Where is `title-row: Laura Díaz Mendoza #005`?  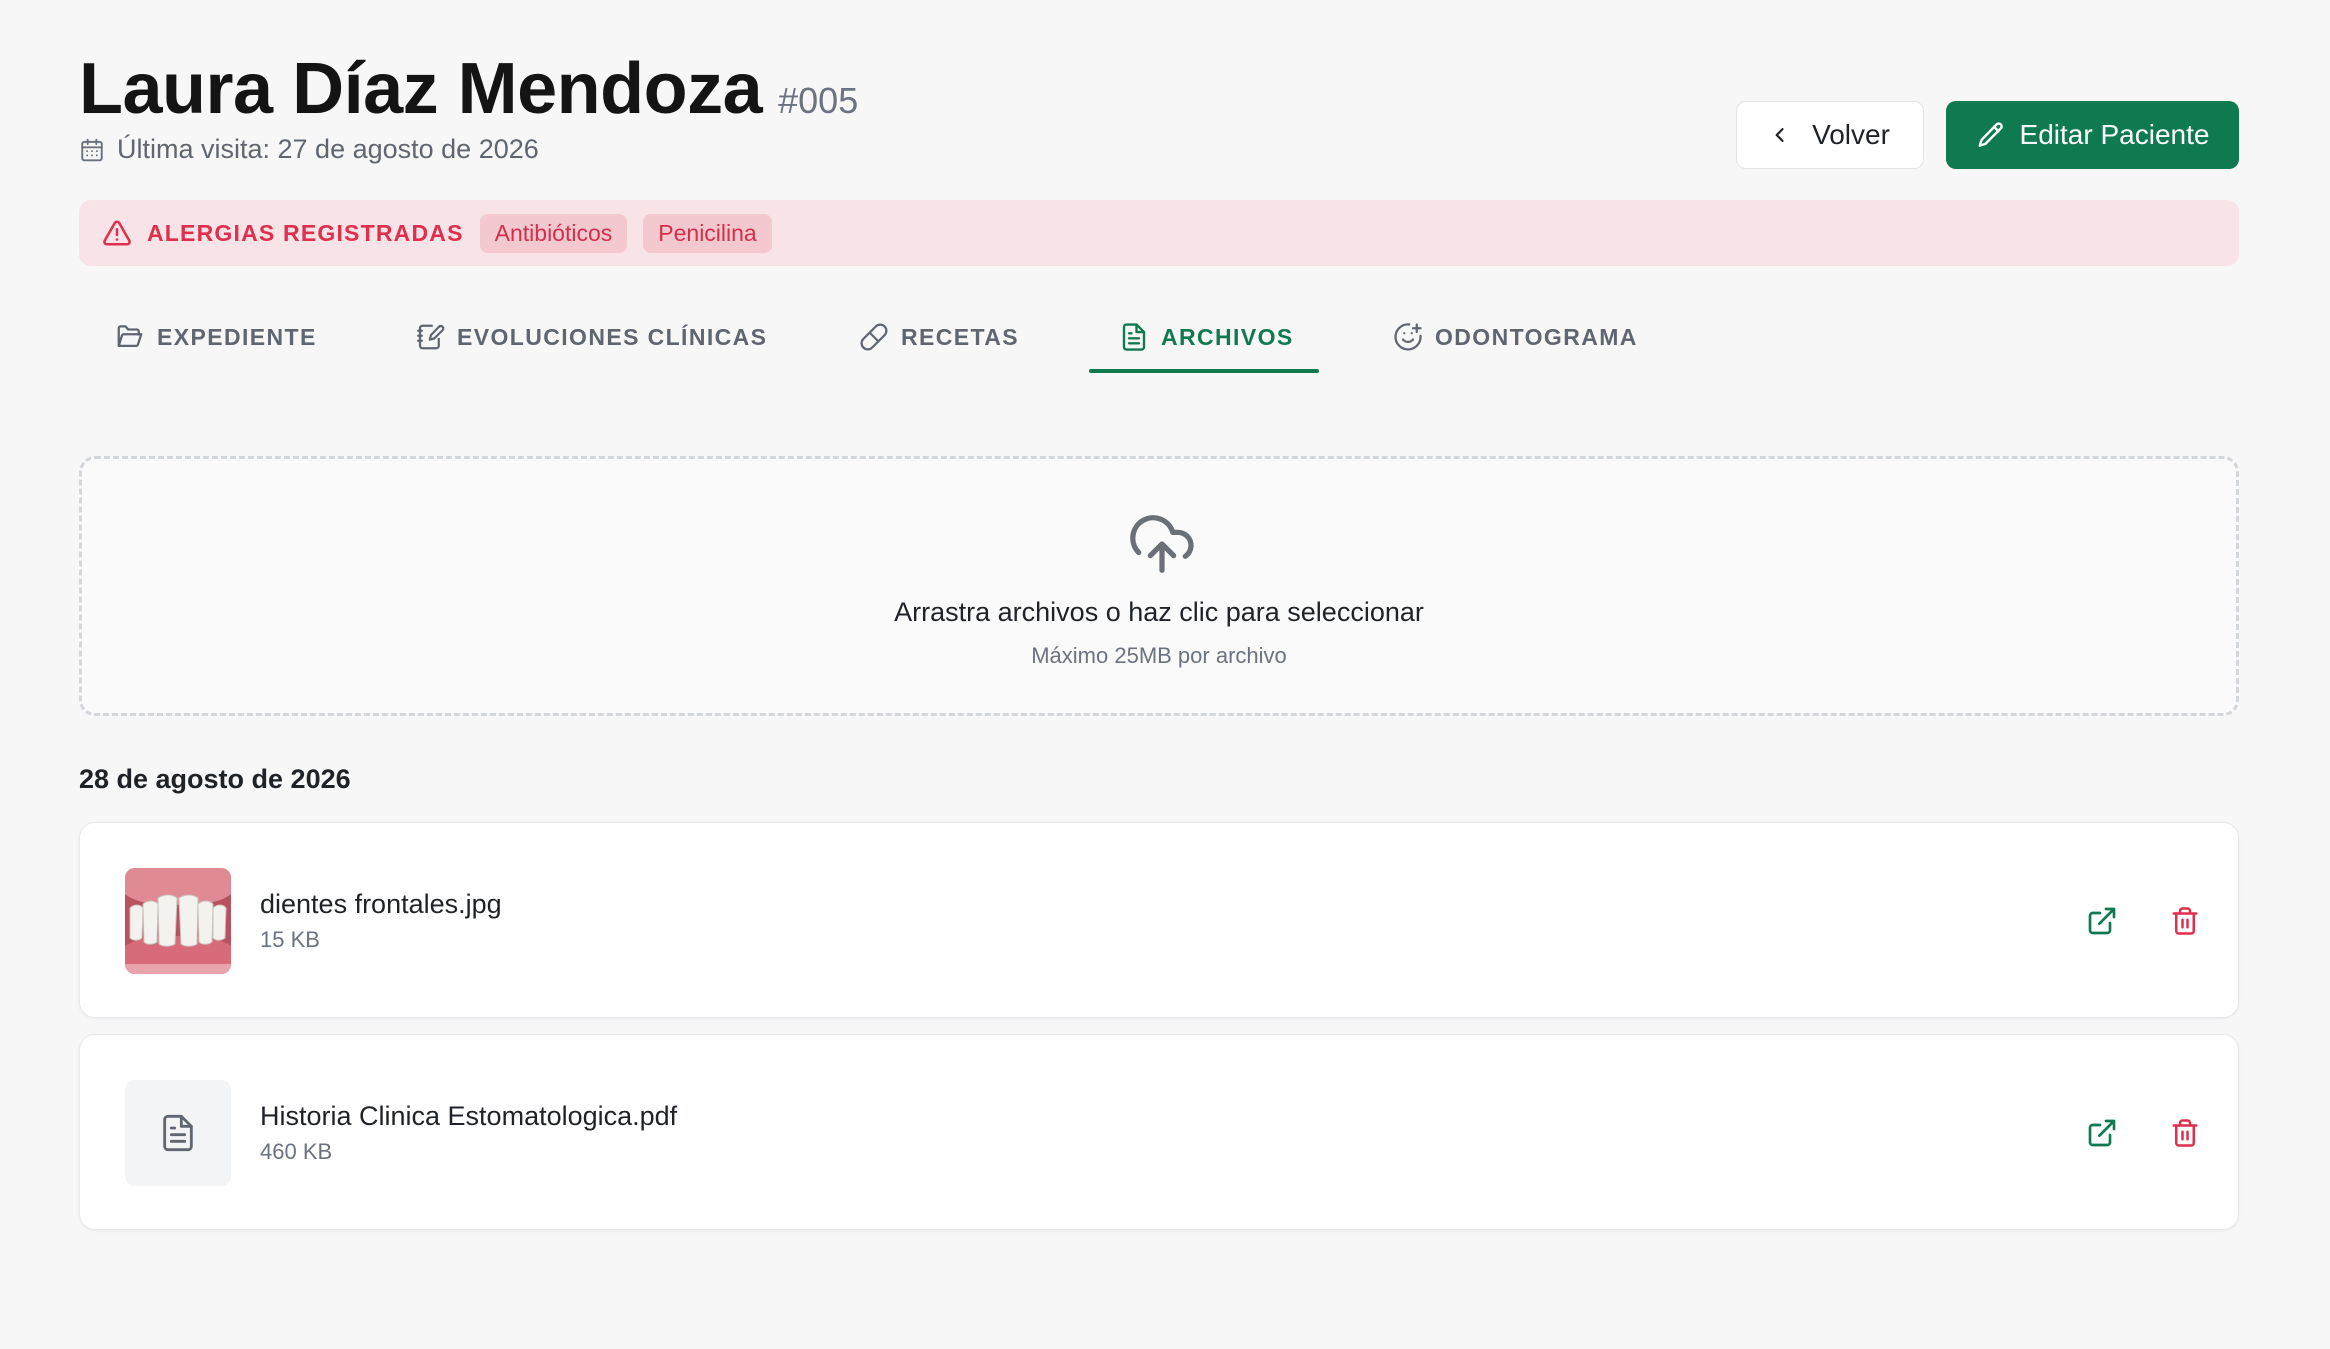 title-row: Laura Díaz Mendoza #005 is located at coordinates (468, 89).